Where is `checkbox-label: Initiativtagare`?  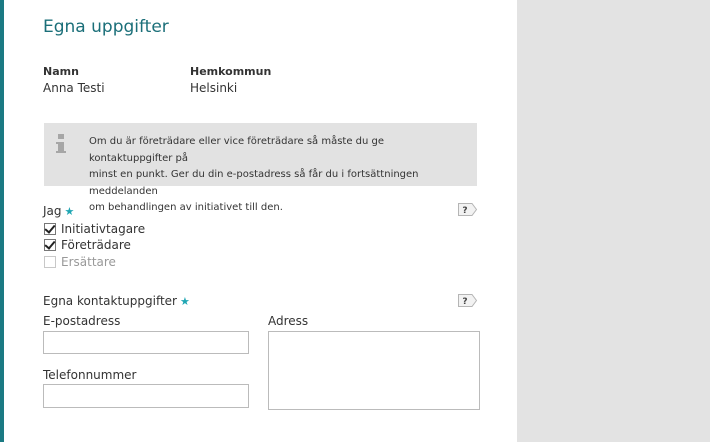 checkbox-label: Initiativtagare is located at coordinates (103, 229).